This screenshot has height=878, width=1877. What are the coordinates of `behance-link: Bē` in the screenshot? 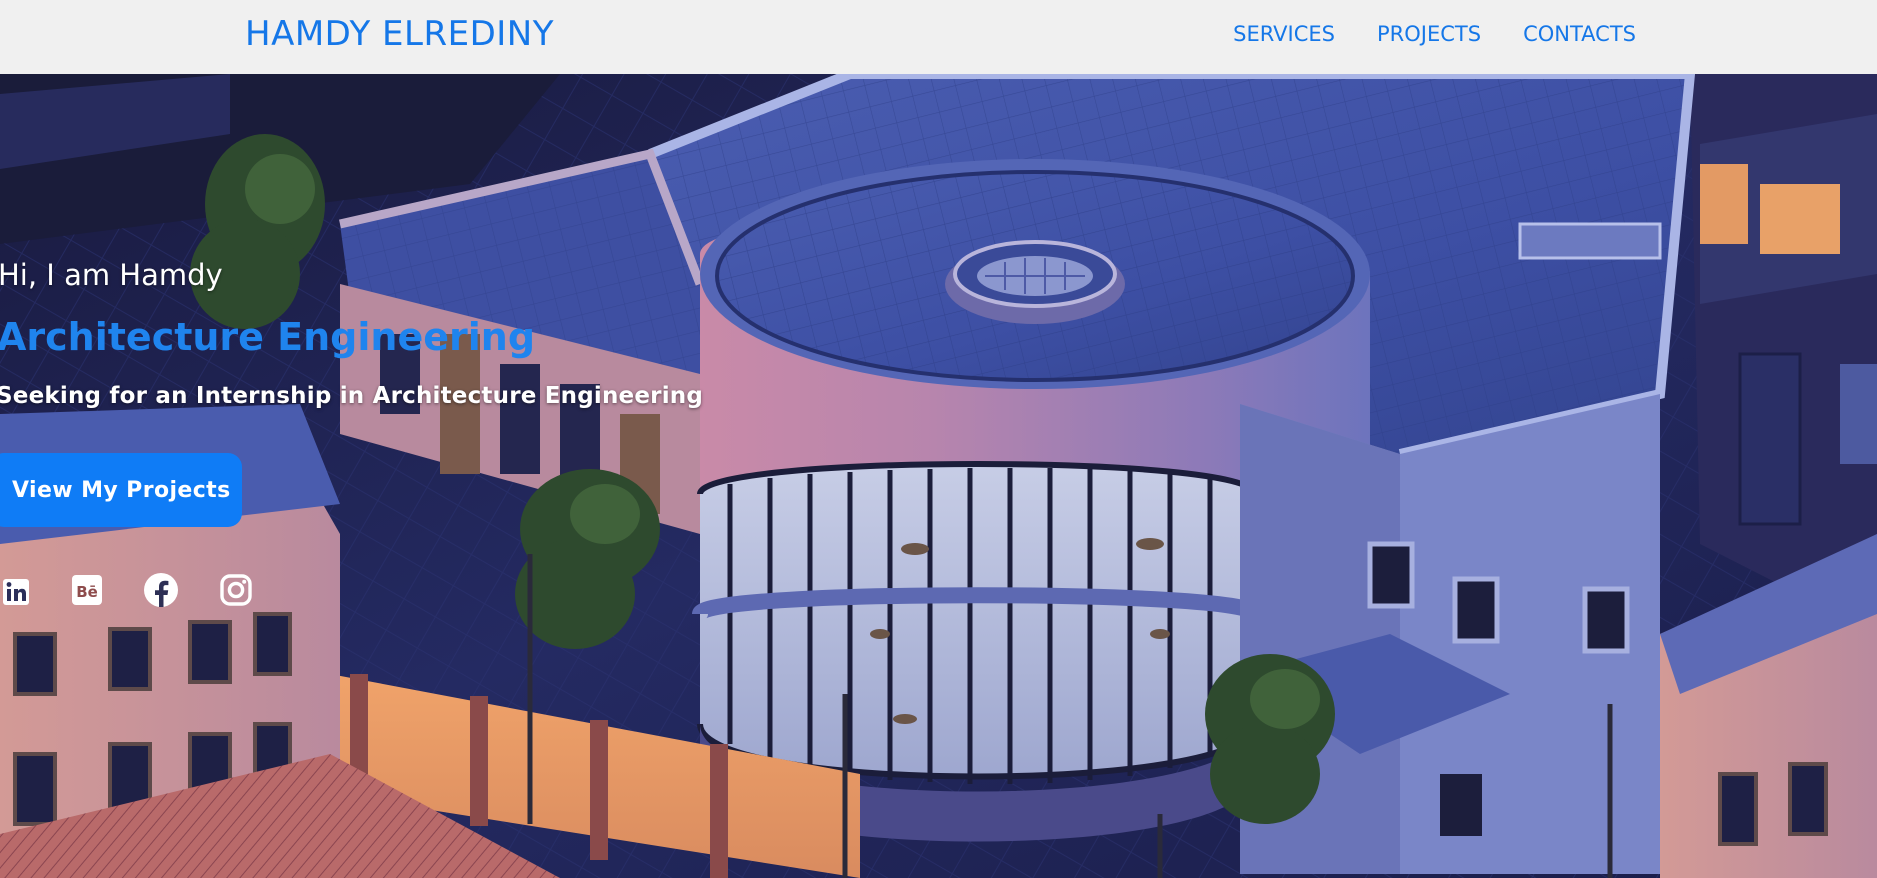 It's located at (87, 590).